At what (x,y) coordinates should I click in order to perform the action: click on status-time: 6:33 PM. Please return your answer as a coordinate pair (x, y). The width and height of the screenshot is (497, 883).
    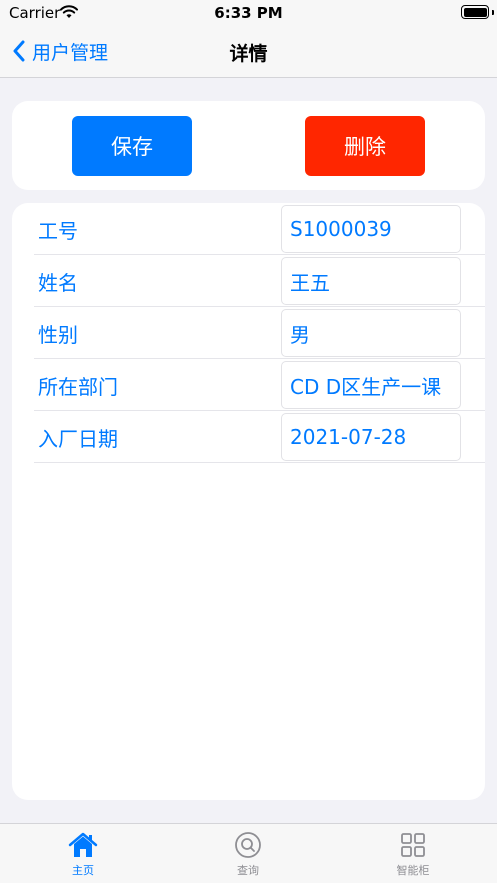
    Looking at the image, I should click on (248, 13).